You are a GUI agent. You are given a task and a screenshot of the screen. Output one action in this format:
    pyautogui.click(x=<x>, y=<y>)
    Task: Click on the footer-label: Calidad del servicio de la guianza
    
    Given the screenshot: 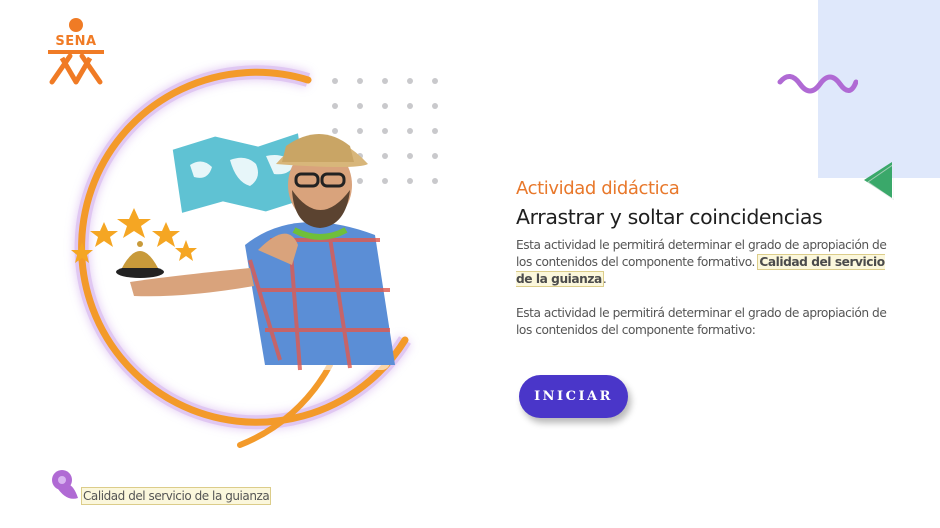 What is the action you would take?
    pyautogui.click(x=176, y=496)
    